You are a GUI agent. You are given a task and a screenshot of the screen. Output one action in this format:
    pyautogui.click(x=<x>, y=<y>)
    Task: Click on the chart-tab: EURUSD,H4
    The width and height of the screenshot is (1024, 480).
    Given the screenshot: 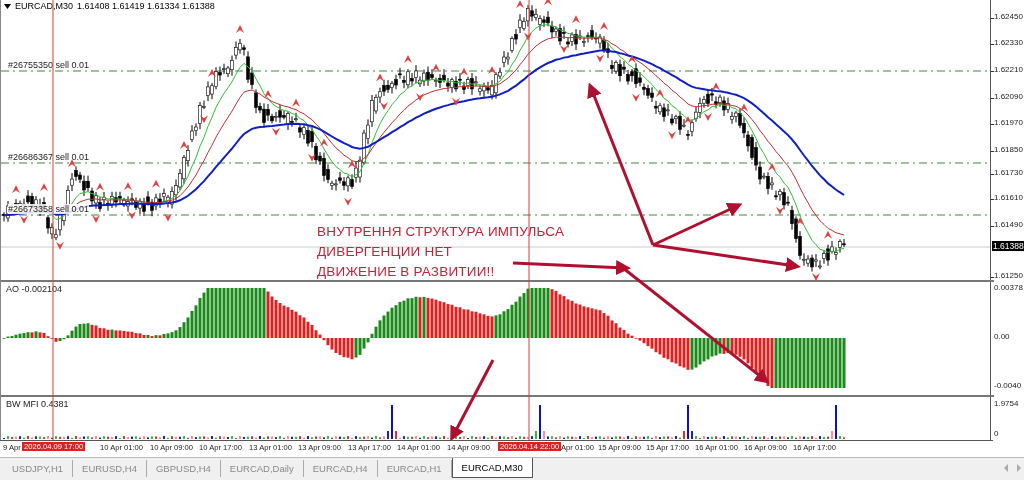 What is the action you would take?
    pyautogui.click(x=110, y=468)
    